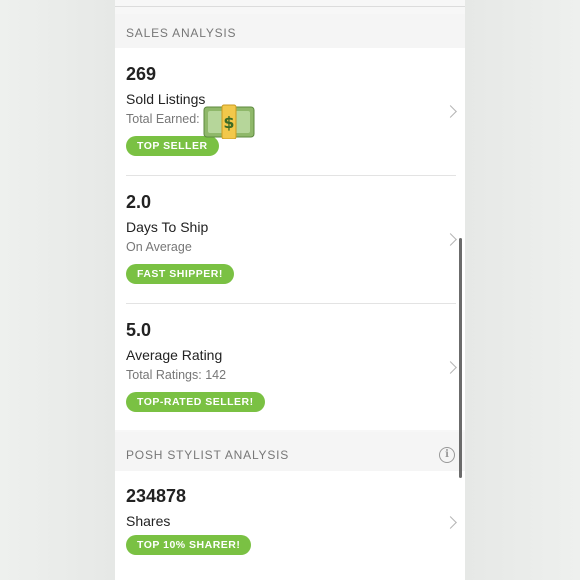 The width and height of the screenshot is (580, 580). I want to click on money-with-wings-icon: $, so click(229, 121).